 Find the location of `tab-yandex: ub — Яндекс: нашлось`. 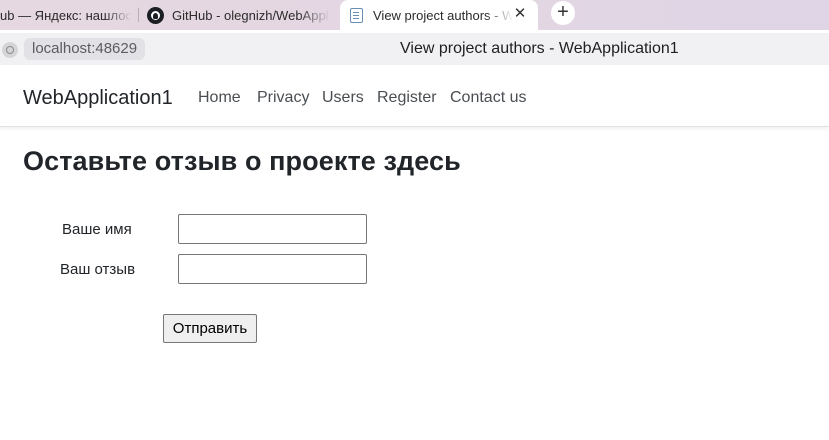

tab-yandex: ub — Яндекс: нашлось is located at coordinates (67, 15).